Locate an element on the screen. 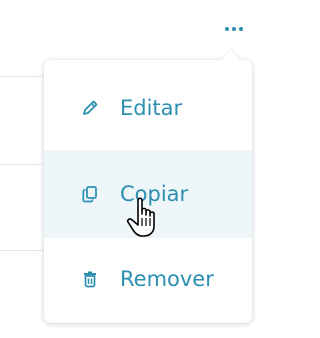 The image size is (320, 338). more-horizontal-icon is located at coordinates (227, 29).